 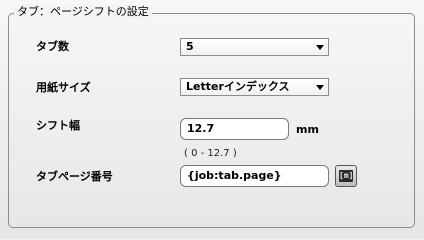 I want to click on paper-size-label: 用紙サイズ, so click(x=63, y=87).